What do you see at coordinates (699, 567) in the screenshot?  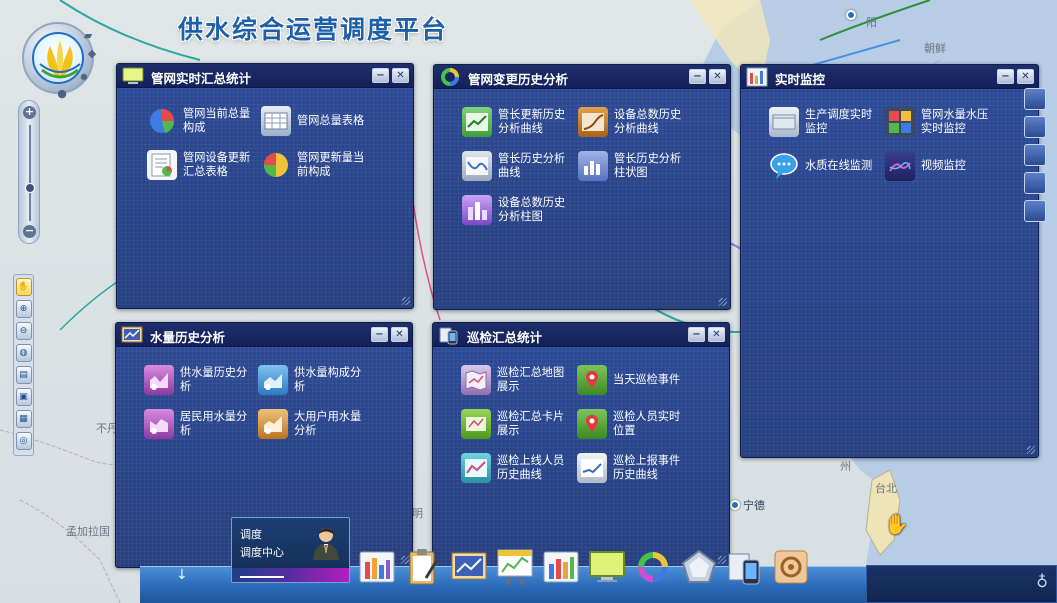 I see `dock-pentagon-icon` at bounding box center [699, 567].